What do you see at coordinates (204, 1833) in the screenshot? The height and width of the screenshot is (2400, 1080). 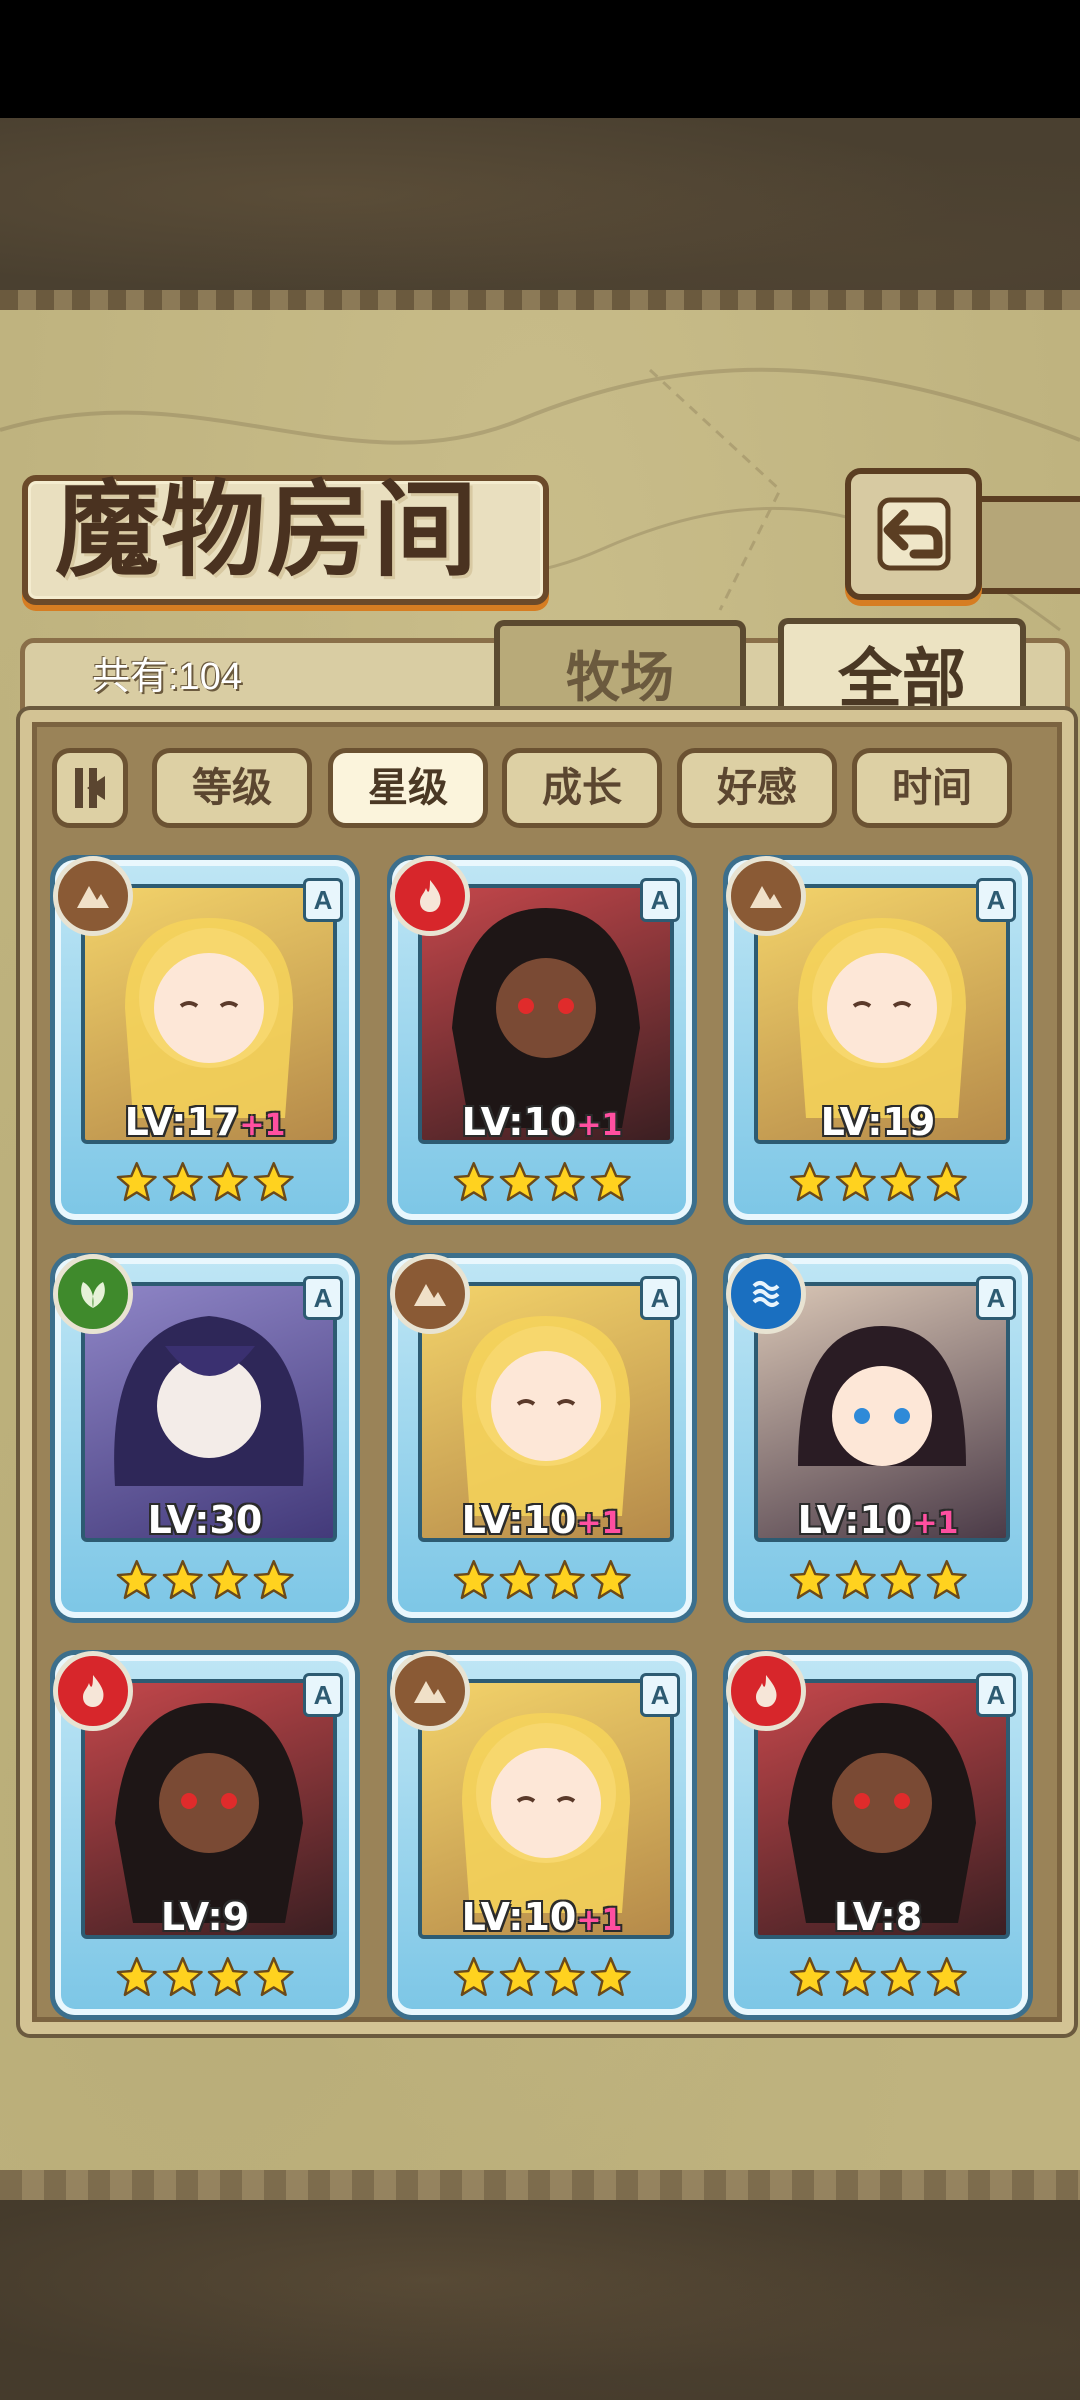 I see `monster-card: A LV:9` at bounding box center [204, 1833].